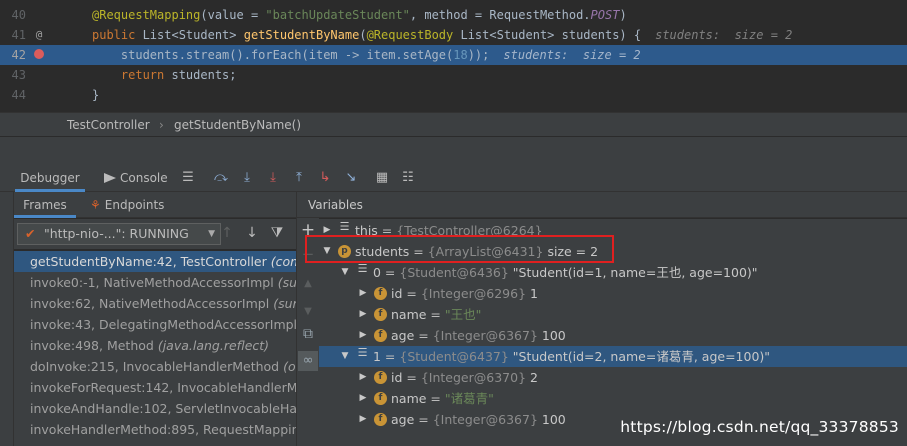  I want to click on frame-class: (java.lang.reflect), so click(213, 345).